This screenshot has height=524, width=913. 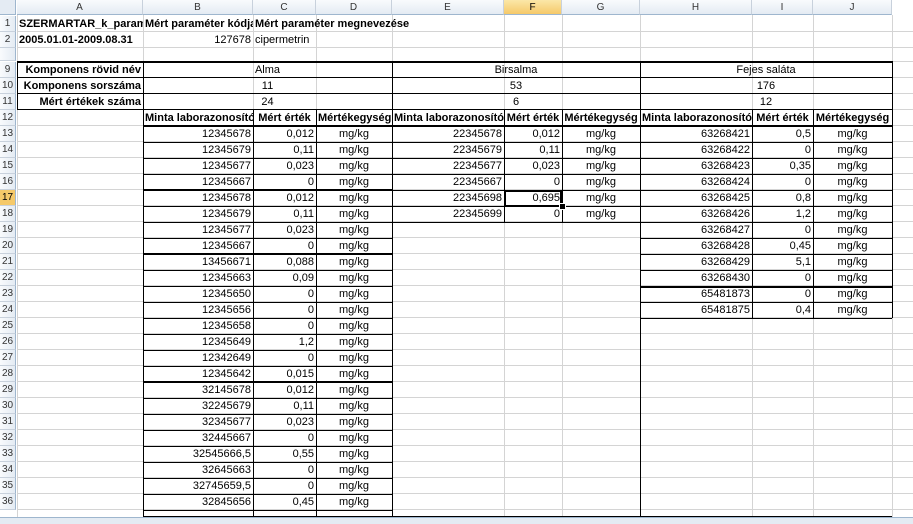 What do you see at coordinates (696, 230) in the screenshot?
I see `sample-id-cell: 63268427` at bounding box center [696, 230].